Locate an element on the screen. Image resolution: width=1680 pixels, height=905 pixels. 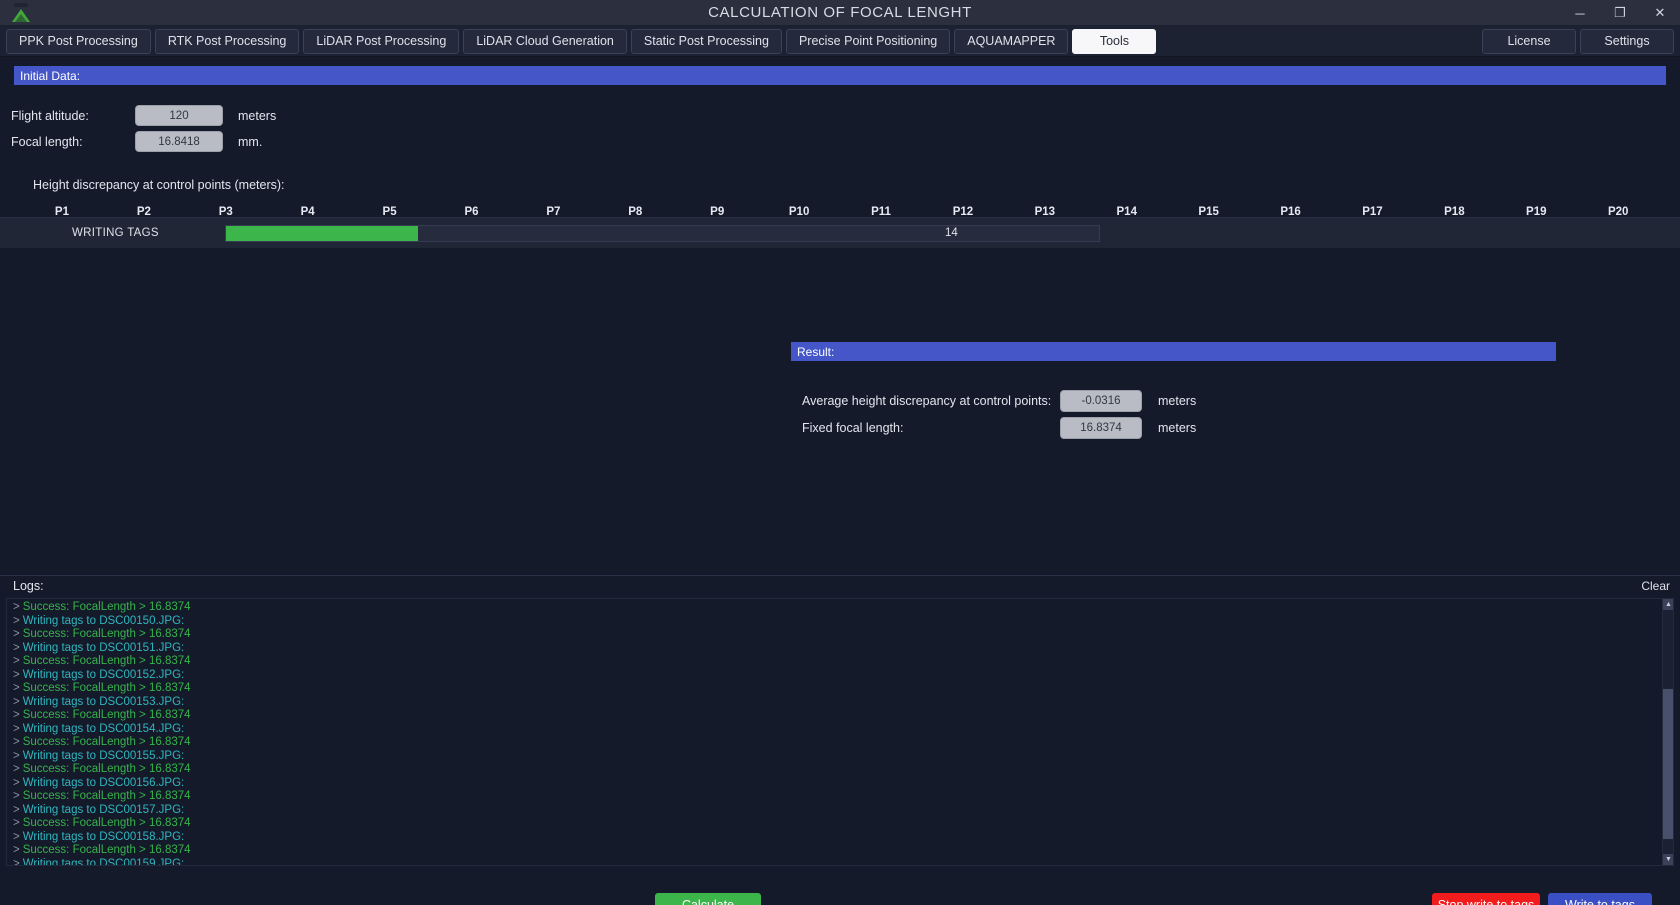
log-line: > Writing tags to DSC00152.JPG: is located at coordinates (843, 676).